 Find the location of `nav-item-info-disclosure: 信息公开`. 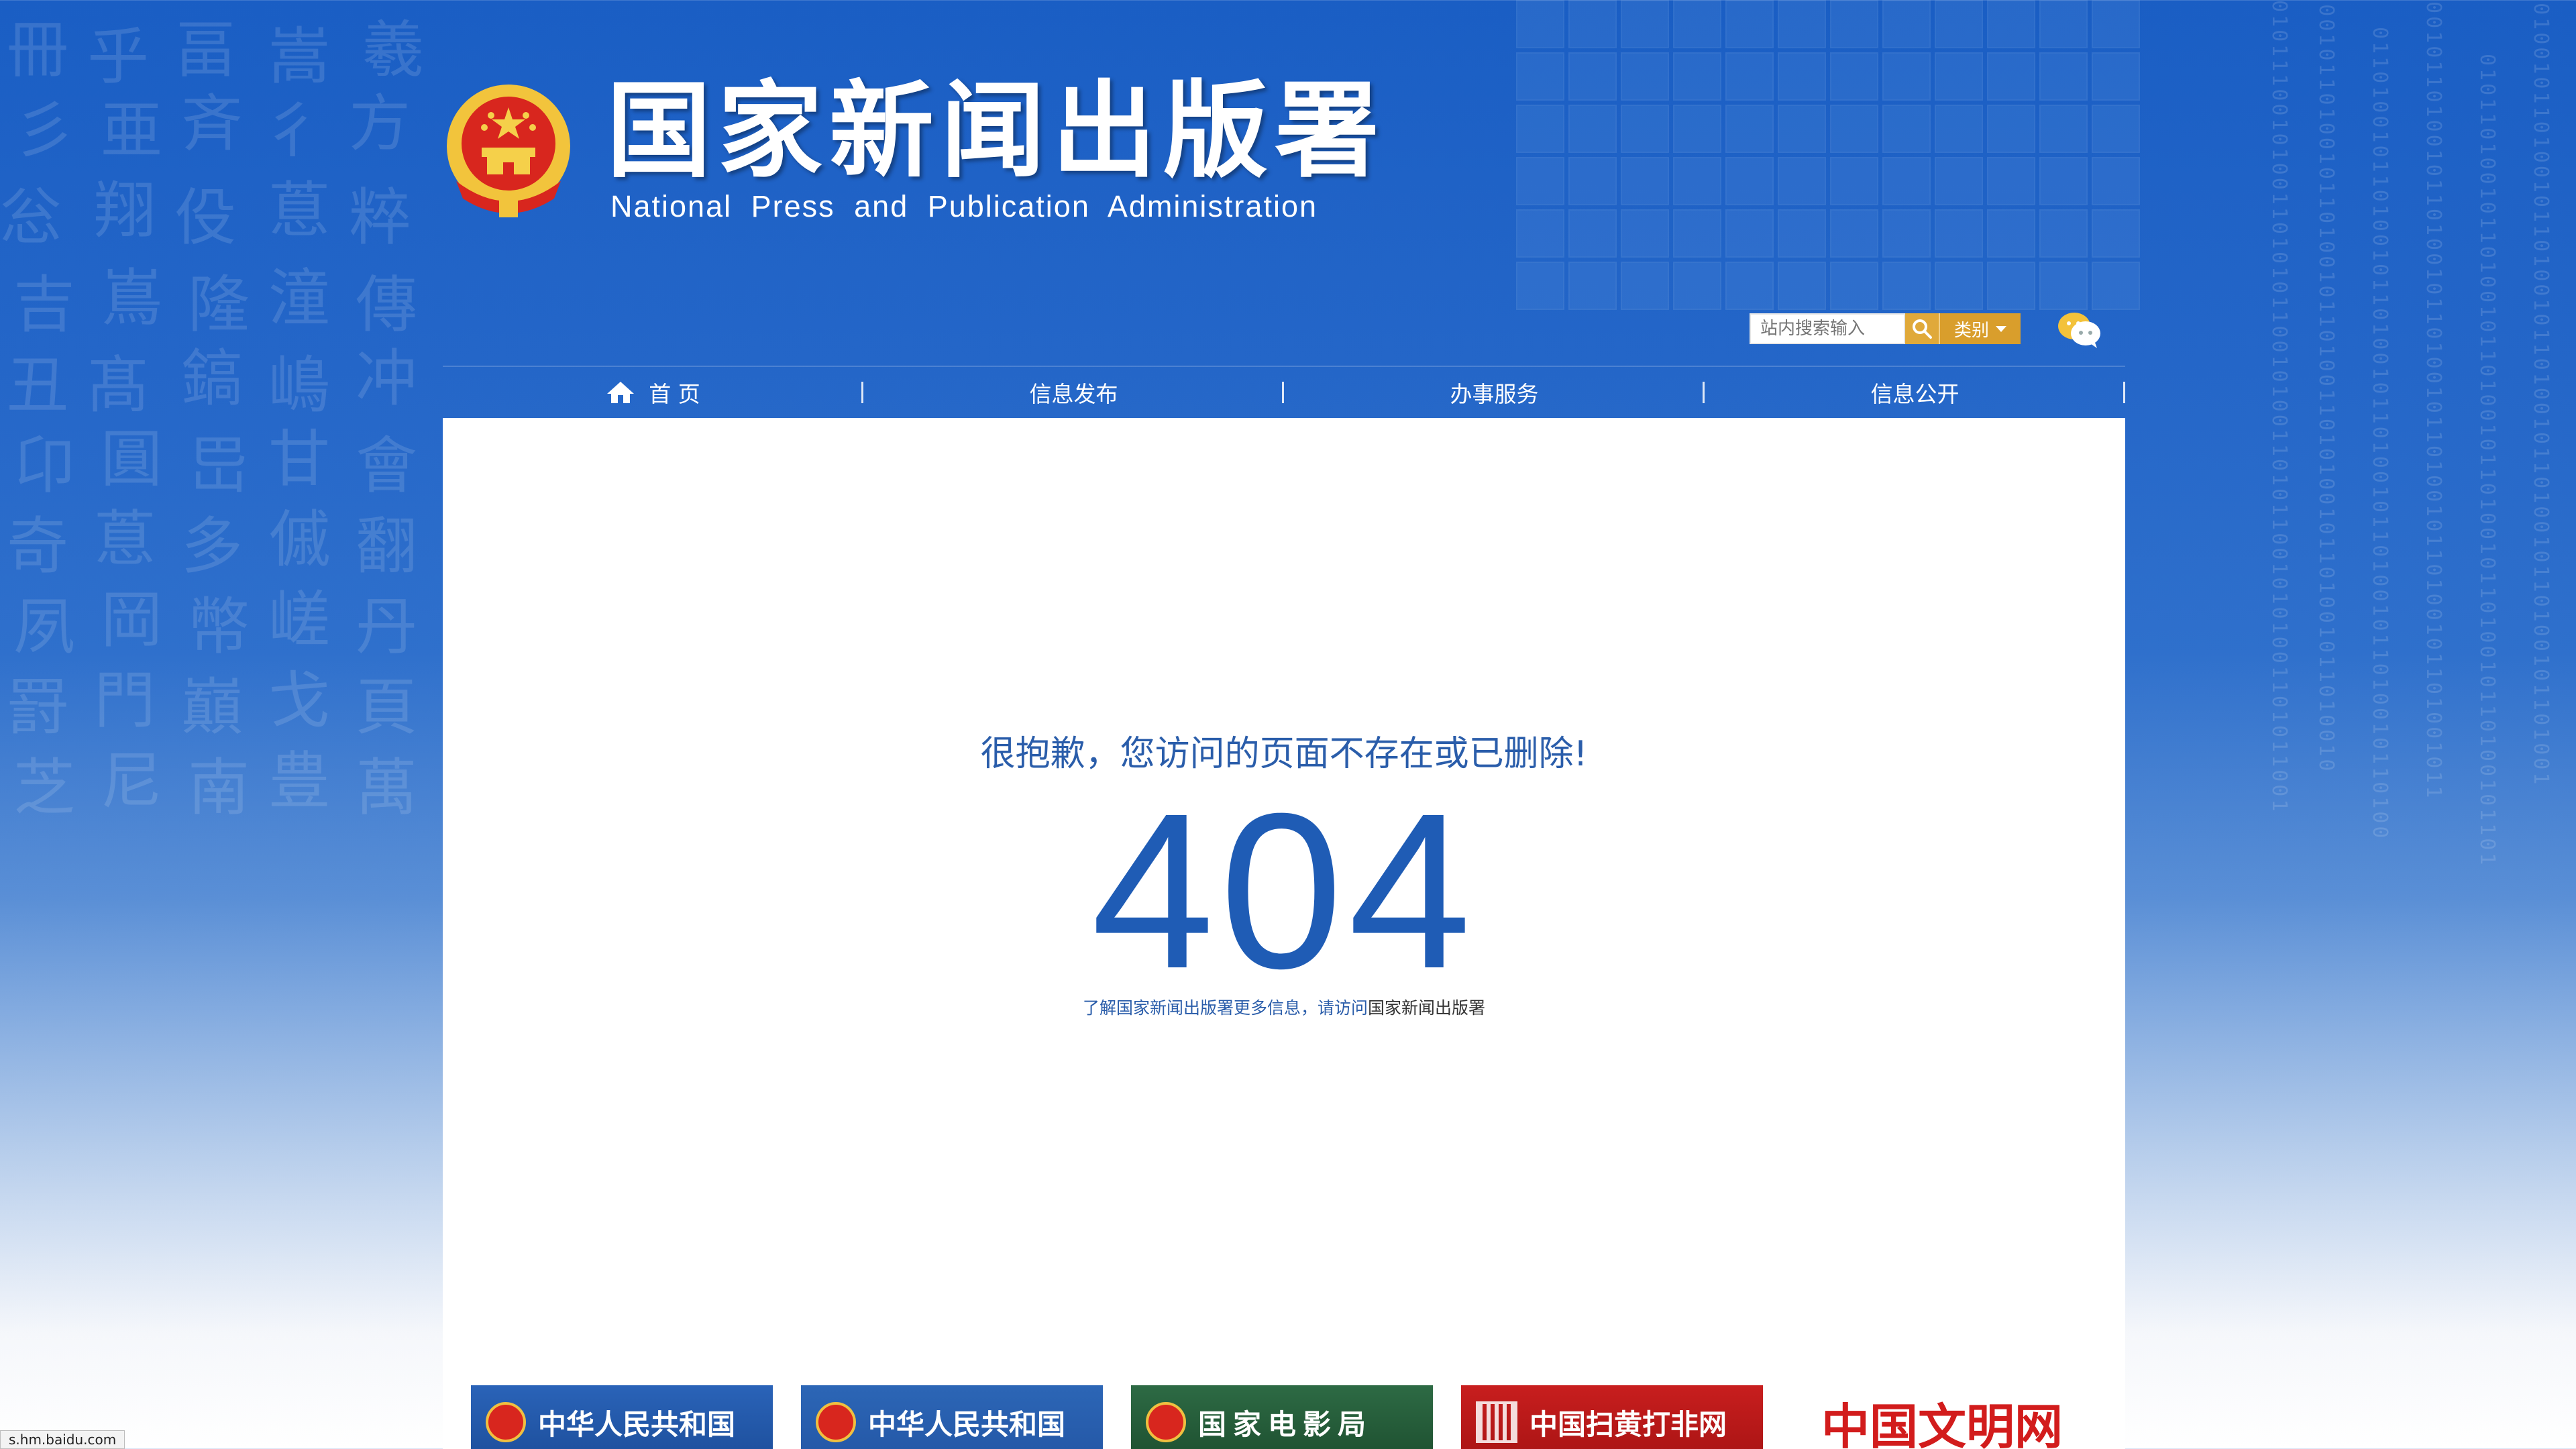

nav-item-info-disclosure: 信息公开 is located at coordinates (1915, 392).